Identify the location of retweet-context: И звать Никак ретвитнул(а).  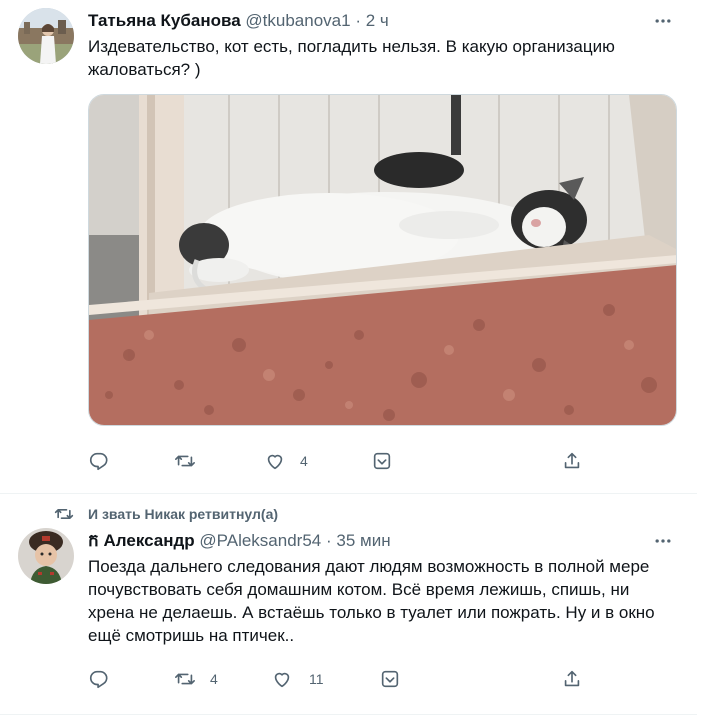
(166, 514).